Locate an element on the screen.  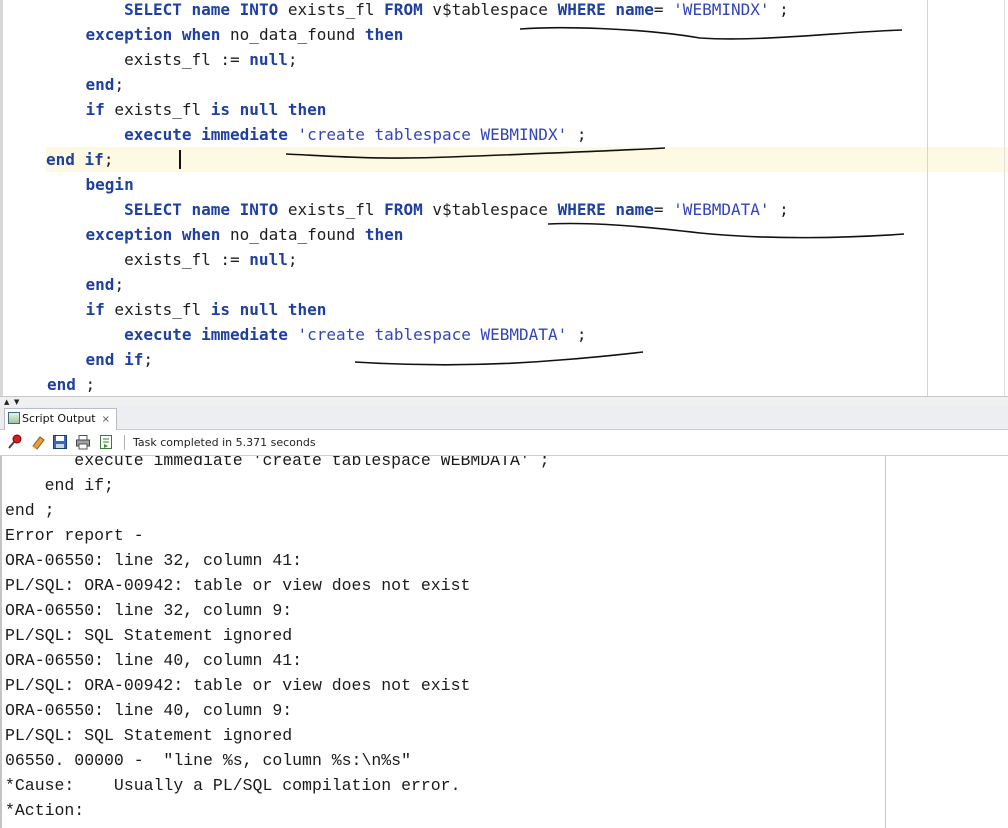
underline-create-webmindx is located at coordinates (475, 153).